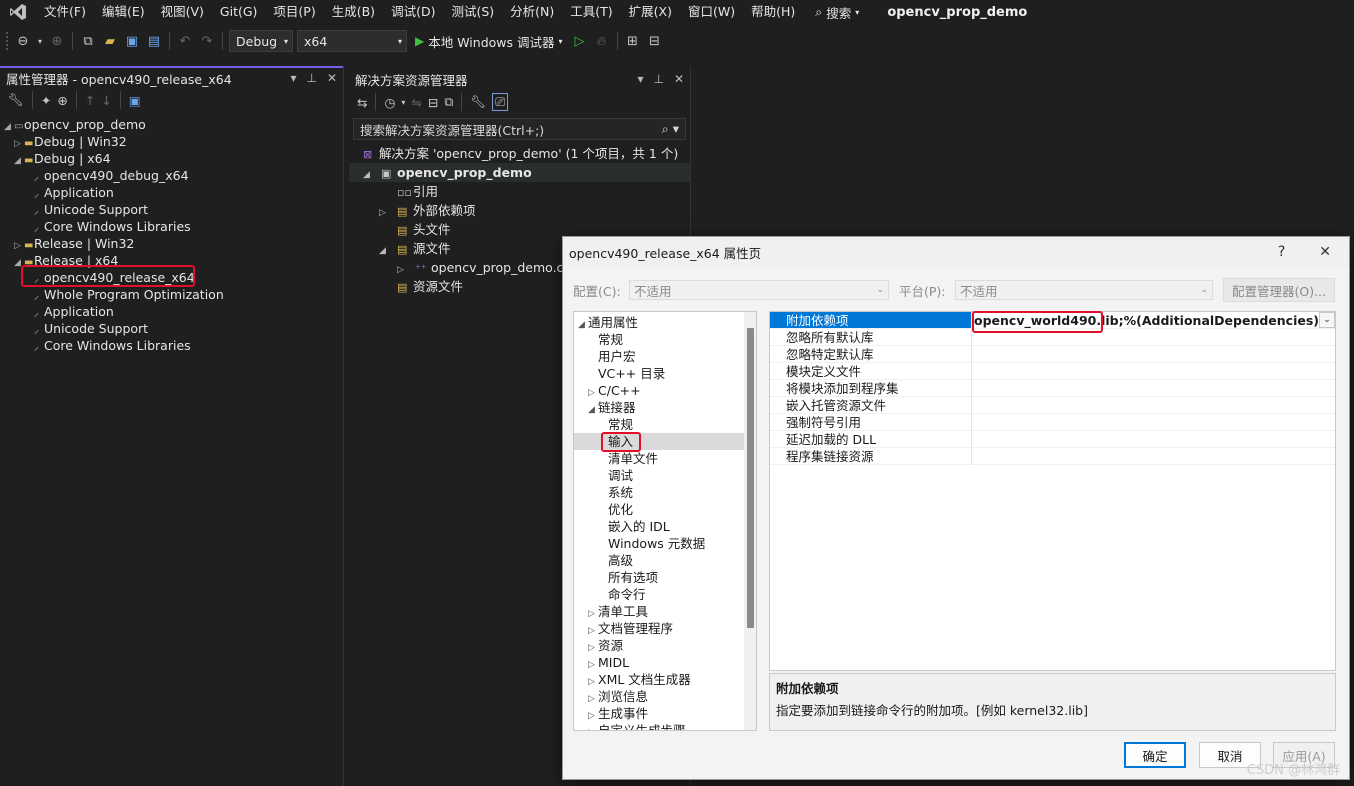 This screenshot has height=786, width=1354. I want to click on menu-item: 分析(N), so click(532, 12).